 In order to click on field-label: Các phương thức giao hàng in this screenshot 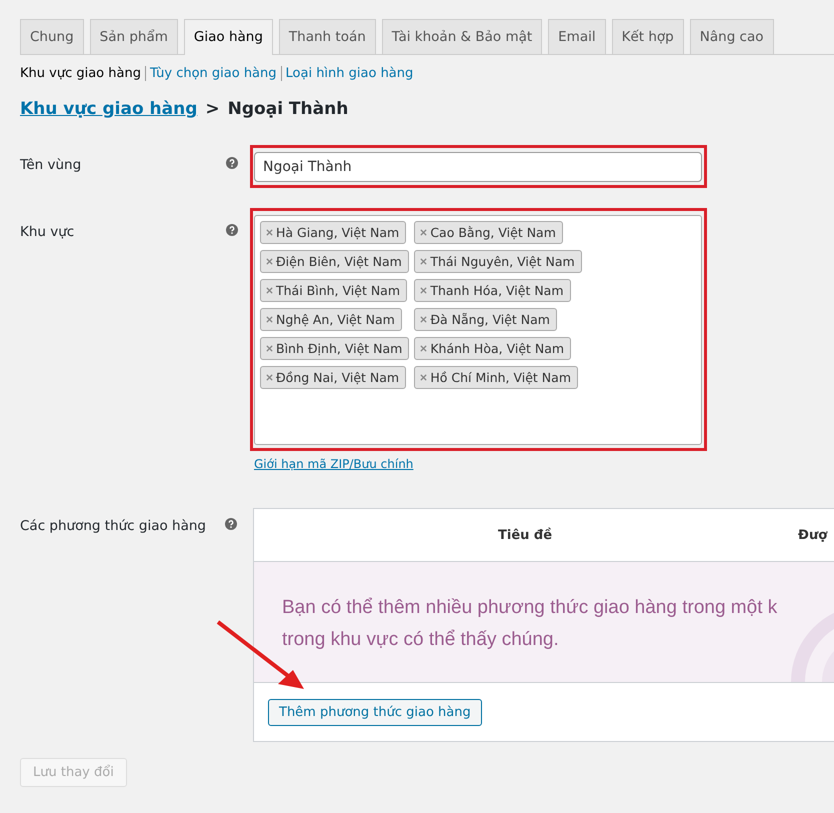, I will do `click(113, 526)`.